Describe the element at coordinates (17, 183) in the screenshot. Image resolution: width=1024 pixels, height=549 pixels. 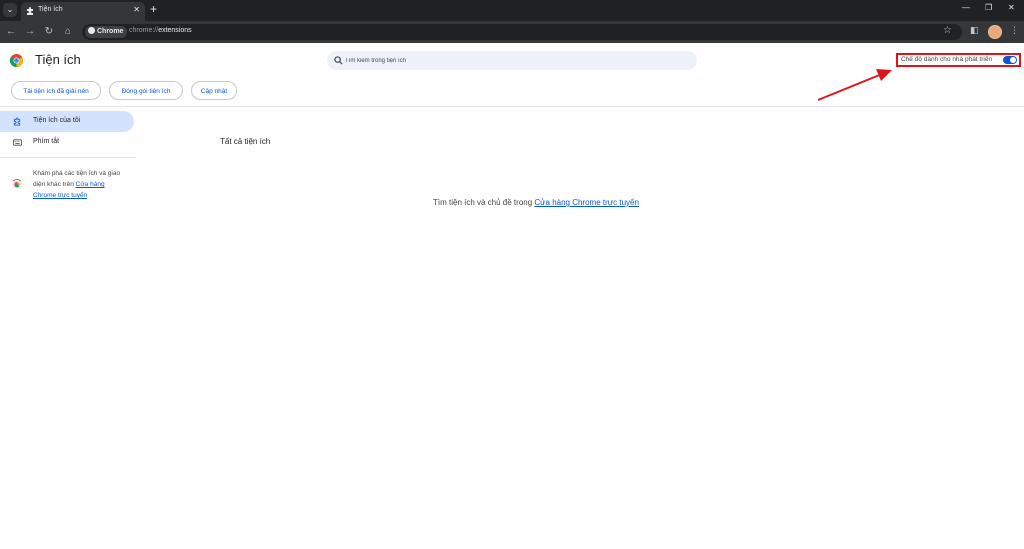
I see `web-store-icon` at that location.